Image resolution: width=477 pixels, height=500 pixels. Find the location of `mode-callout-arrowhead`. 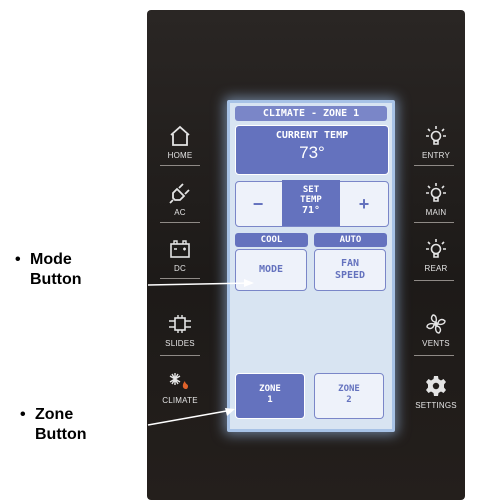

mode-callout-arrowhead is located at coordinates (249, 283).